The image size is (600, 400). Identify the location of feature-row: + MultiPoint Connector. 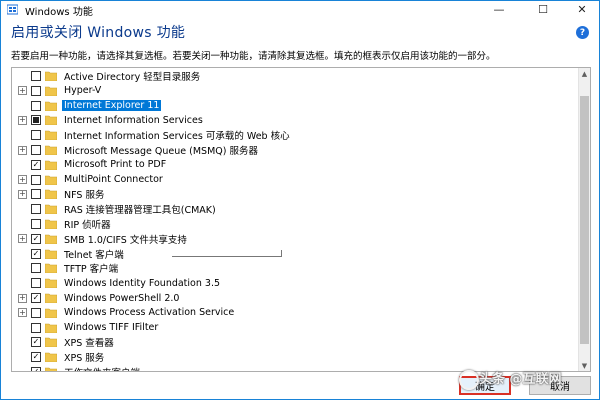
(292, 180).